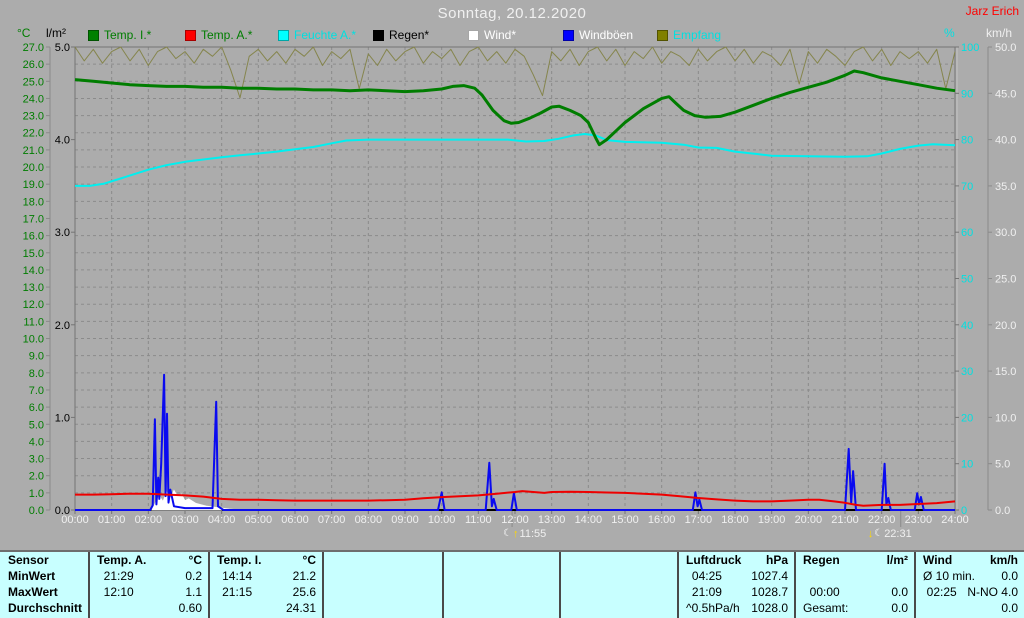  Describe the element at coordinates (33, 340) in the screenshot. I see `tick-label: 10.0` at that location.